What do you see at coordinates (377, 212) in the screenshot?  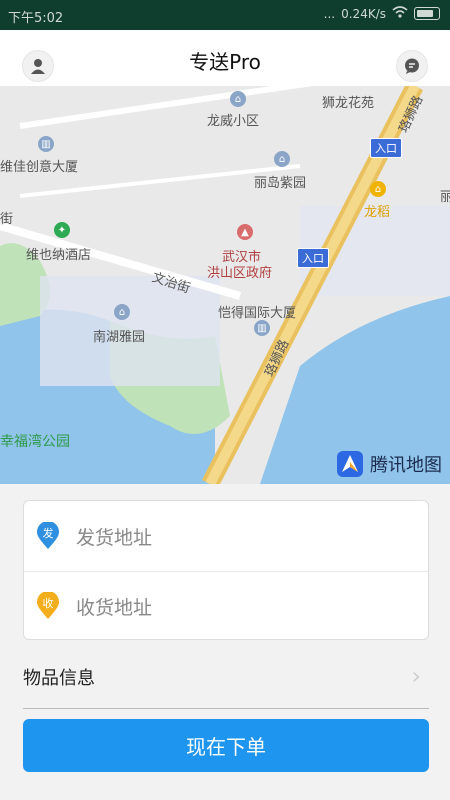 I see `map-label-longdao: 龙稻` at bounding box center [377, 212].